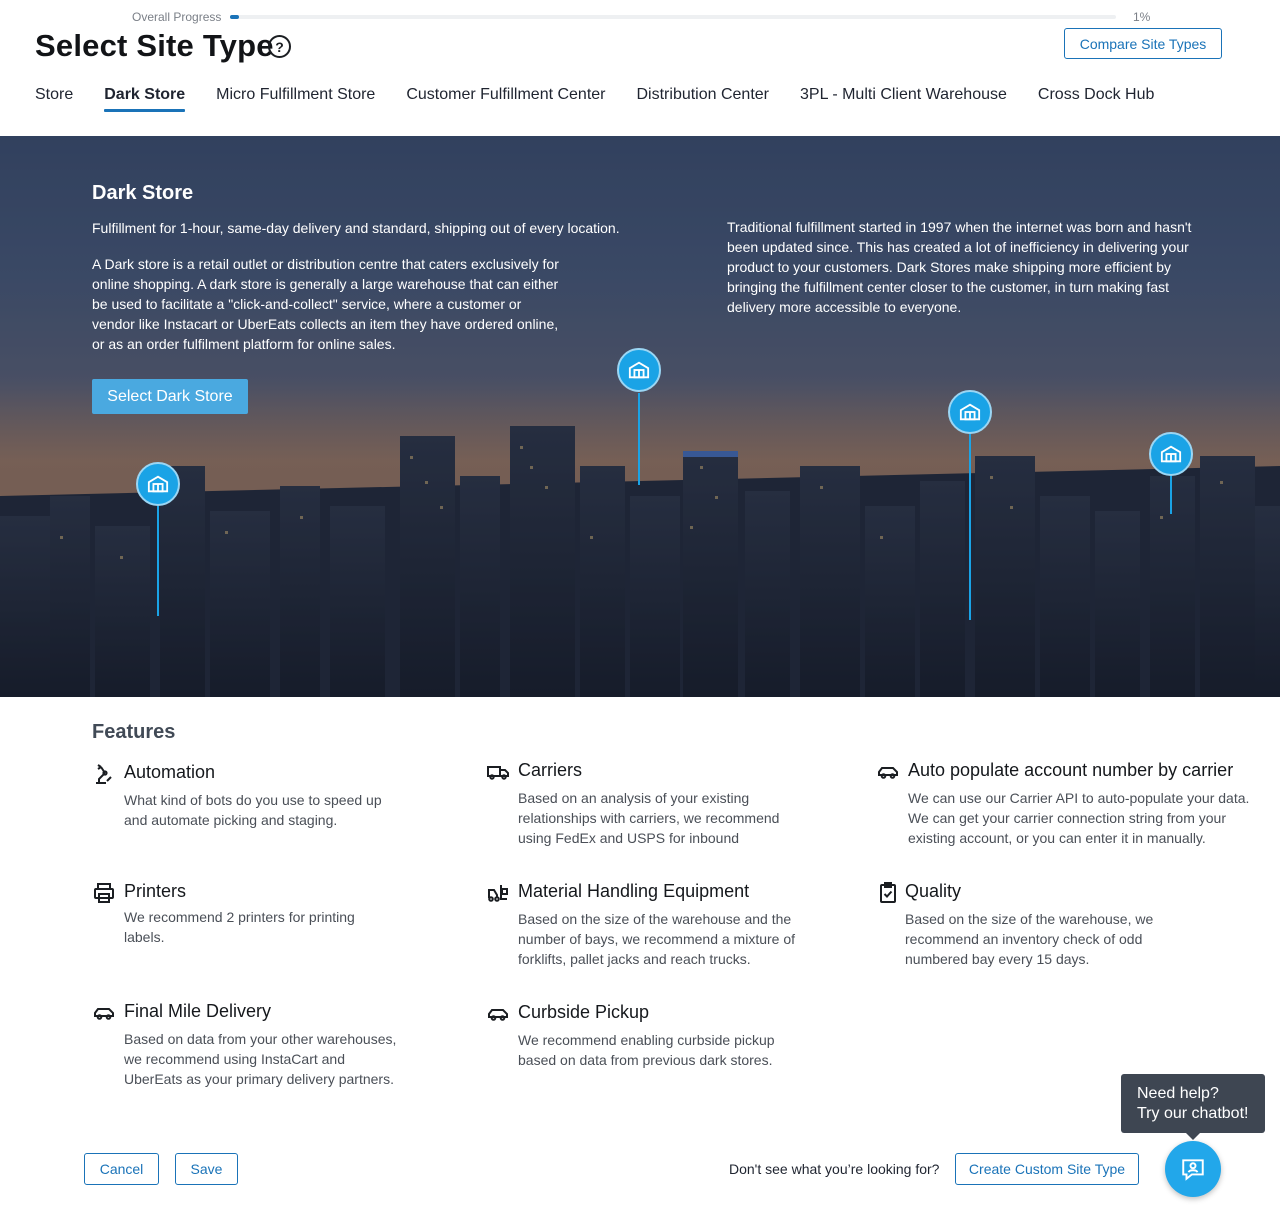 This screenshot has height=1217, width=1280. I want to click on tab-store: Store, so click(54, 99).